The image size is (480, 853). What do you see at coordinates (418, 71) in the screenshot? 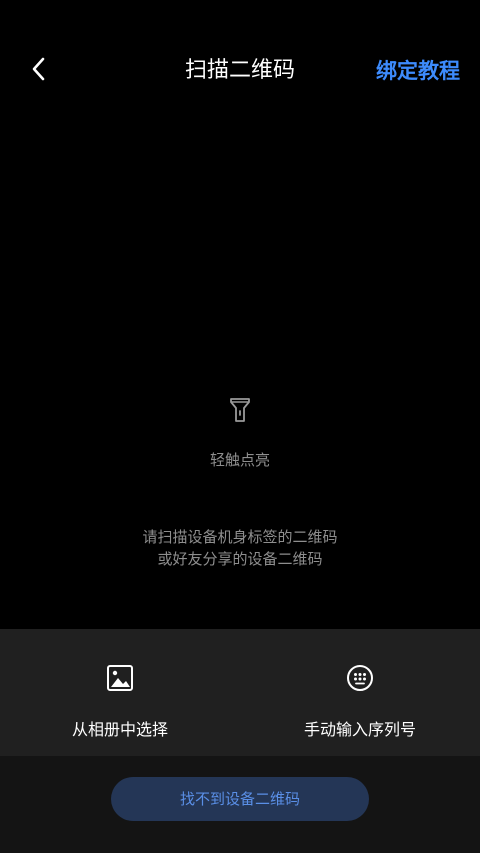
I see `binding-tutorial-link: 绑定教程` at bounding box center [418, 71].